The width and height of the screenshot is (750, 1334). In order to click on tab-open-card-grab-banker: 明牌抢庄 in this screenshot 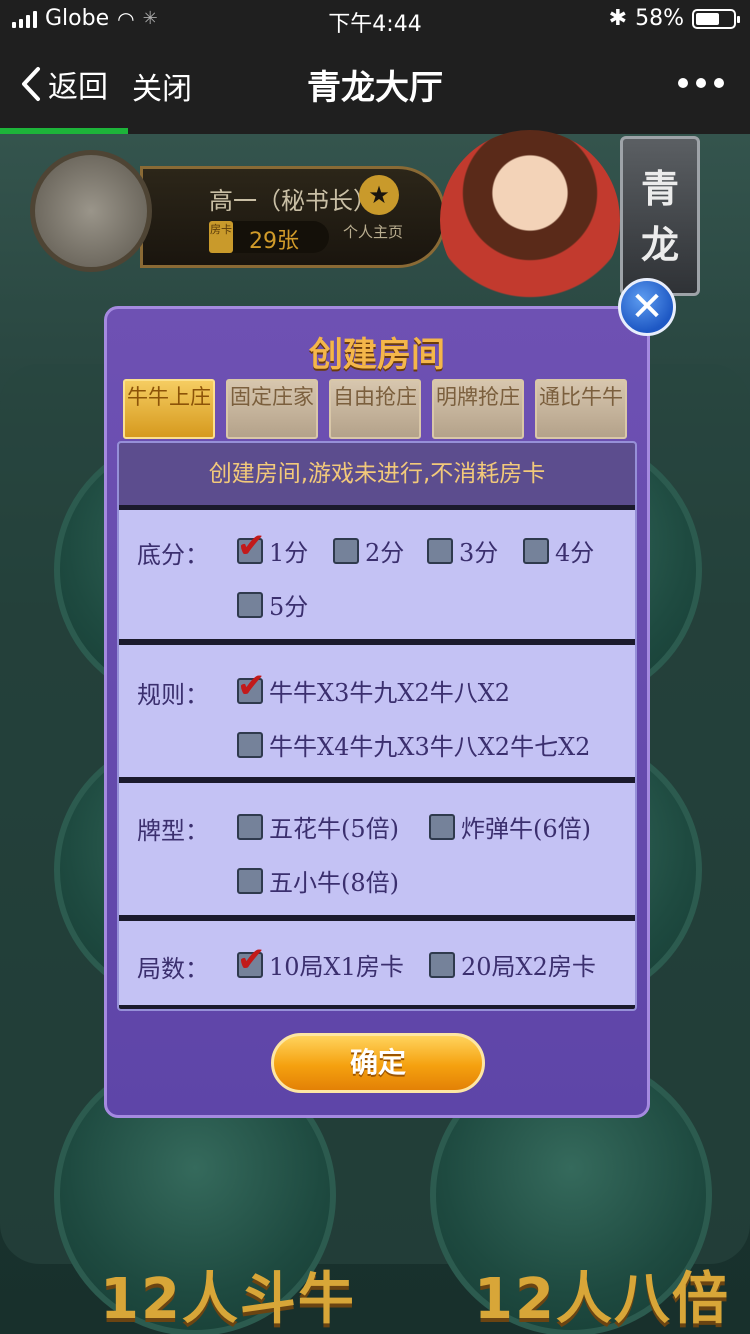, I will do `click(478, 409)`.